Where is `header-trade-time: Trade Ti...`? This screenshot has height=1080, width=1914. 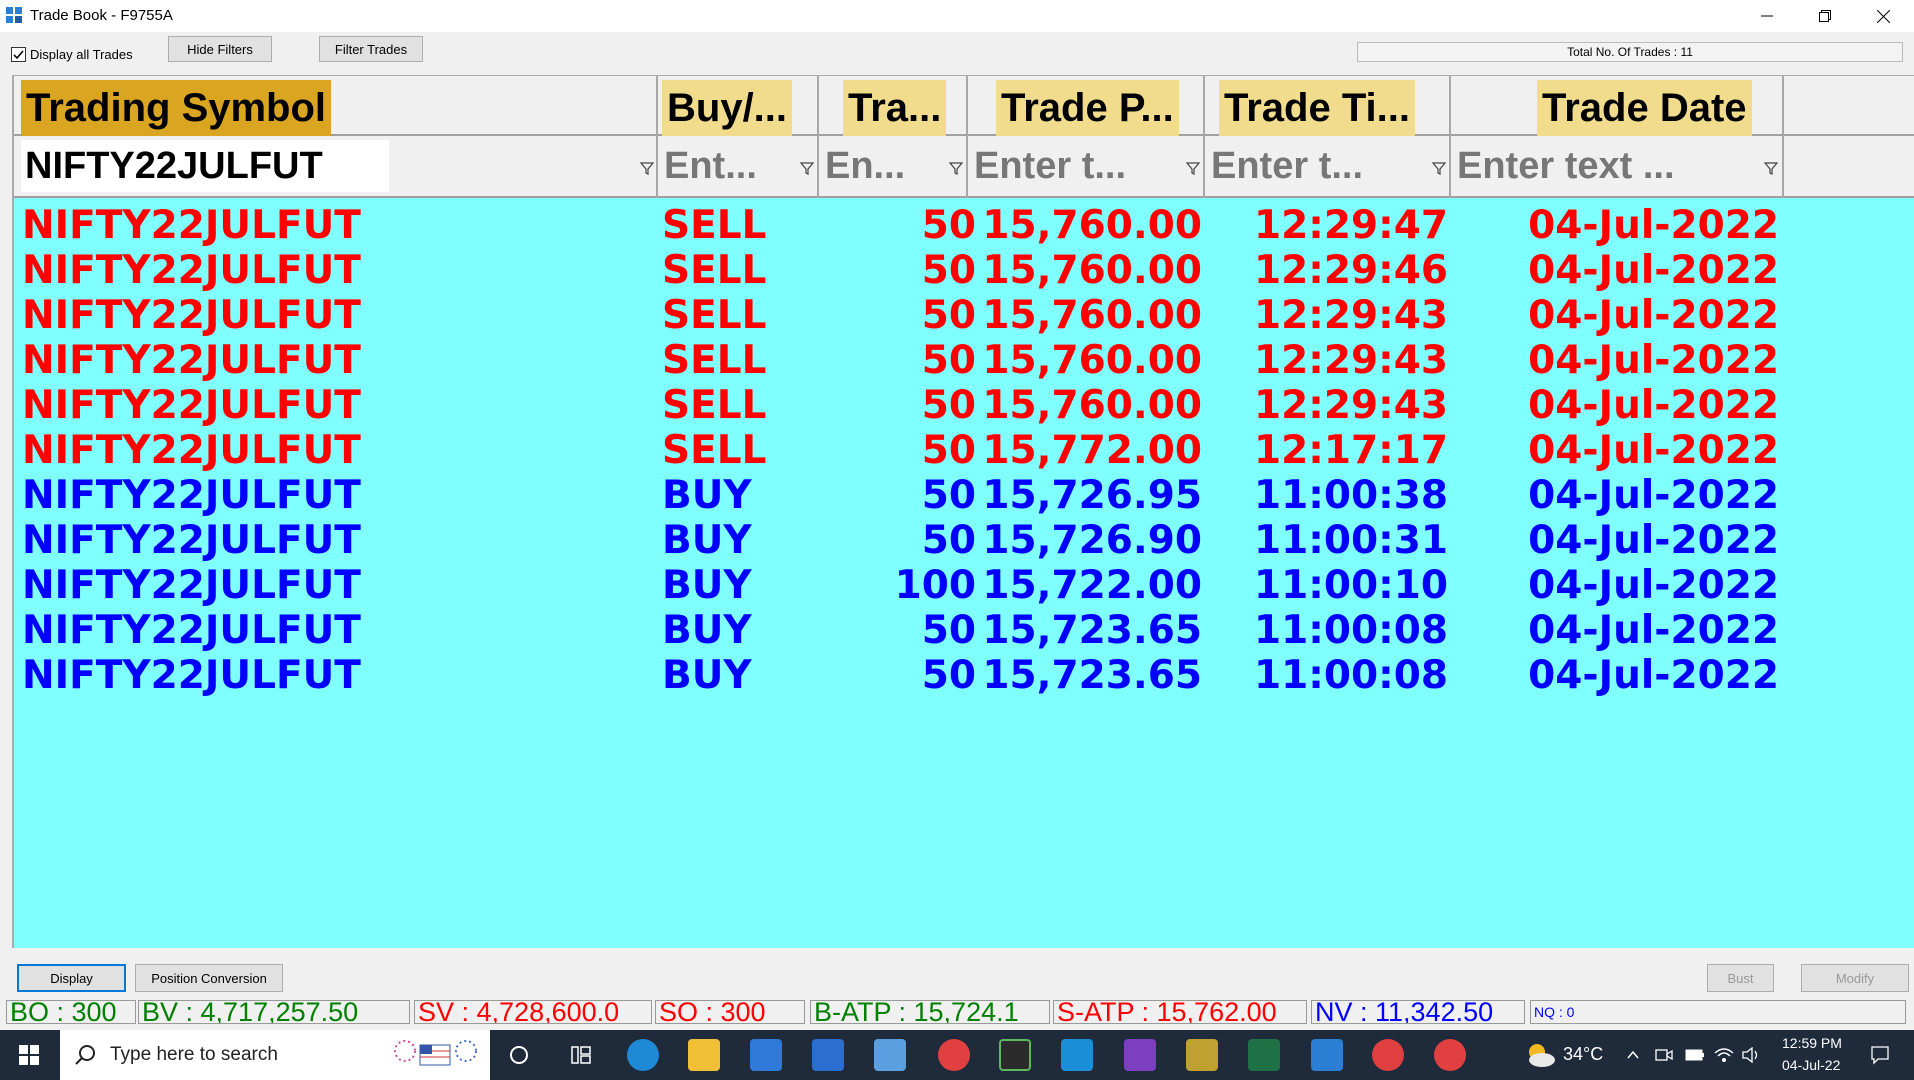
header-trade-time: Trade Ti... is located at coordinates (1317, 108).